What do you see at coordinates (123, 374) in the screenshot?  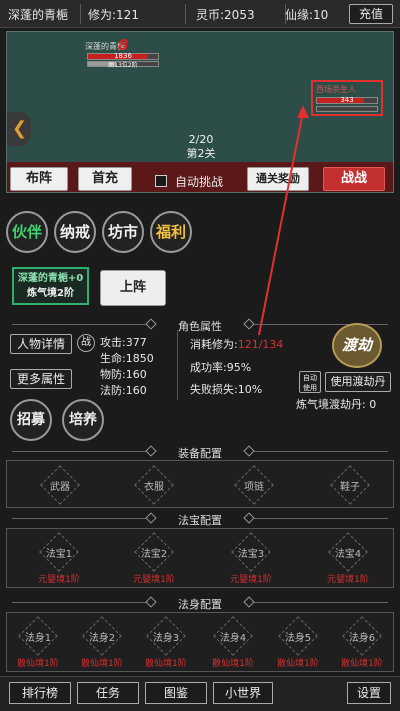 I see `phys-def-stat: 物防:160` at bounding box center [123, 374].